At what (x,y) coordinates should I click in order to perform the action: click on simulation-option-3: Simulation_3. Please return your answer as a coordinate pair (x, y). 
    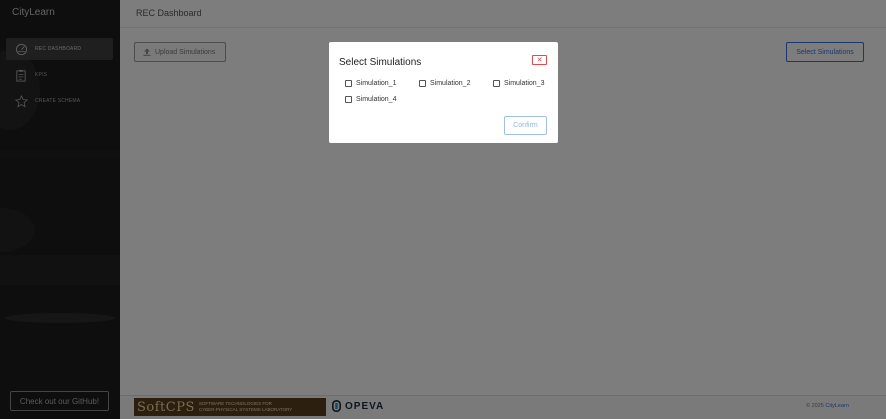
    Looking at the image, I should click on (518, 83).